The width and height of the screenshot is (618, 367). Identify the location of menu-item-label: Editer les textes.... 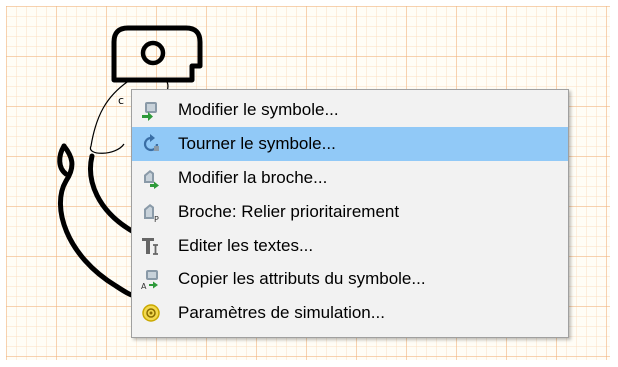
(246, 245).